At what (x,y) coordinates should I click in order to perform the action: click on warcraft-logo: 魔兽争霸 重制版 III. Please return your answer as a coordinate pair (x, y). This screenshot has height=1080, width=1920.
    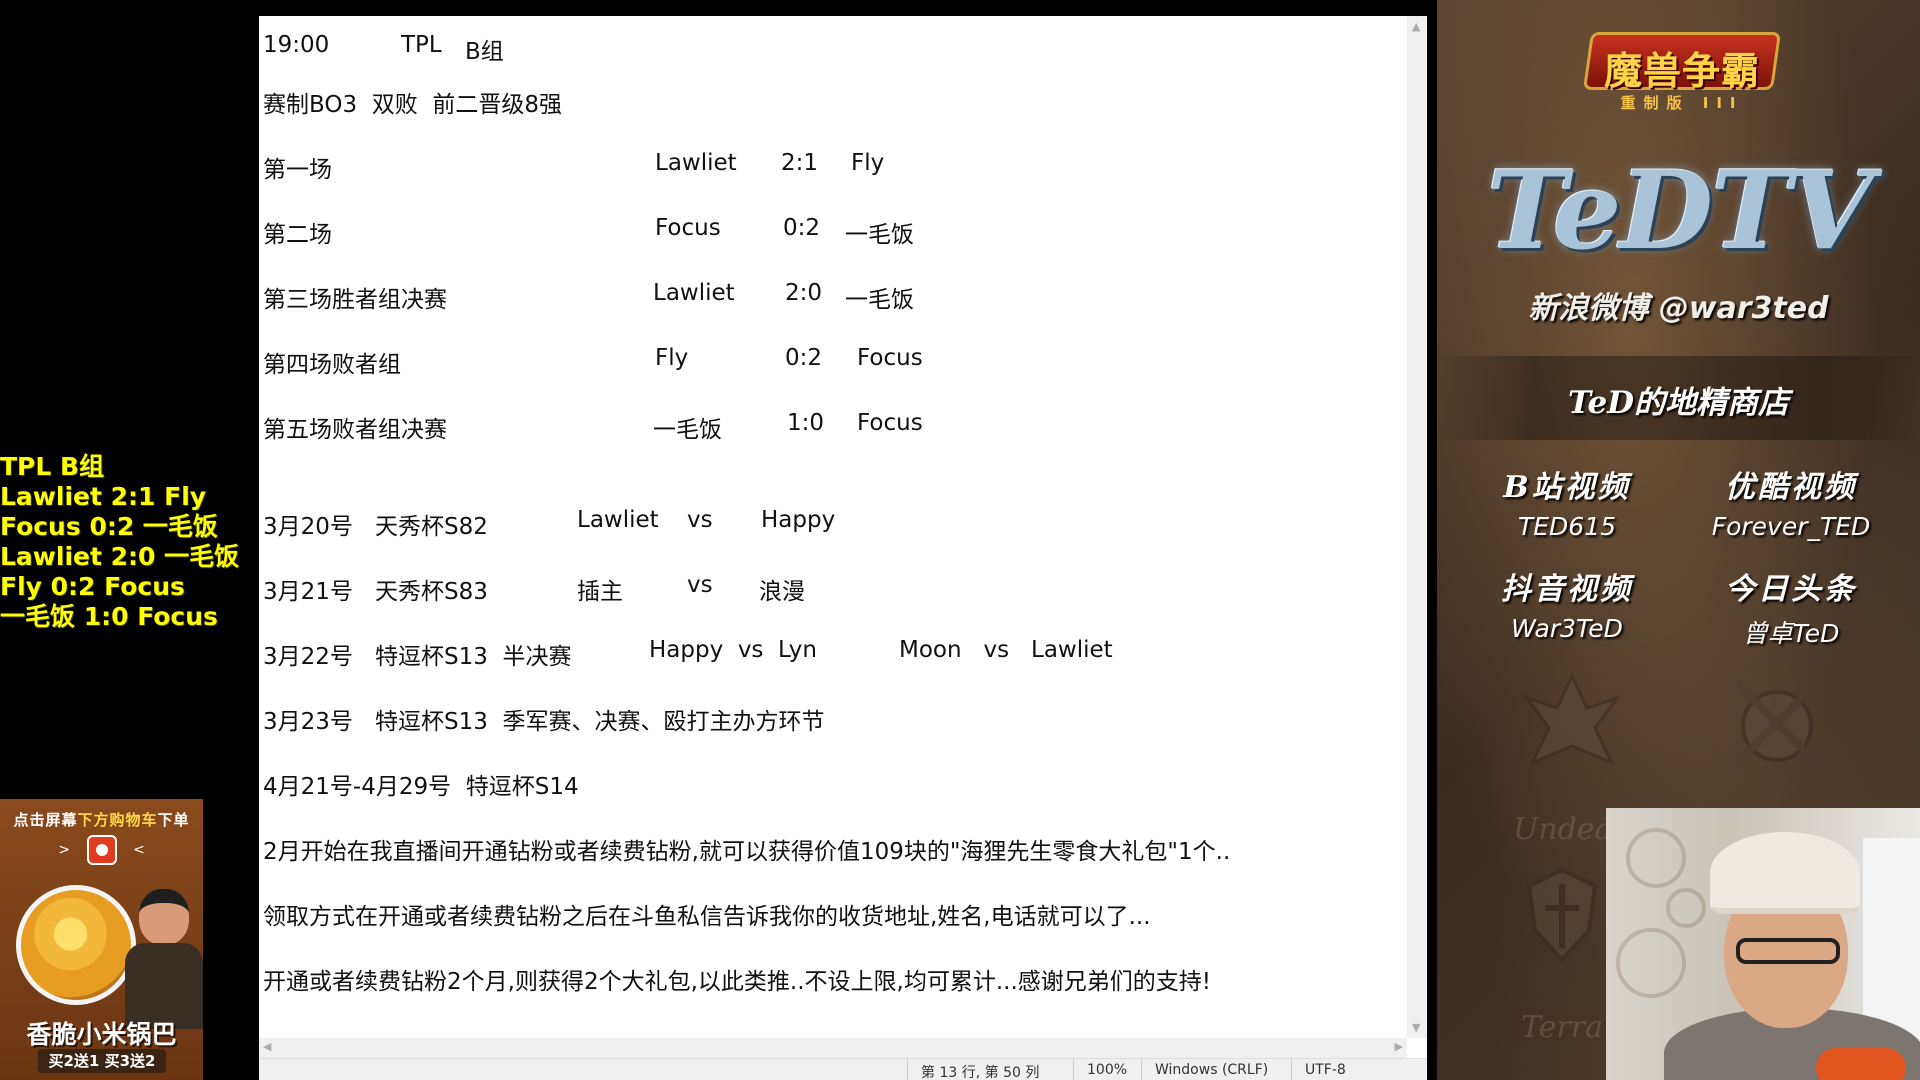
    Looking at the image, I should click on (1682, 73).